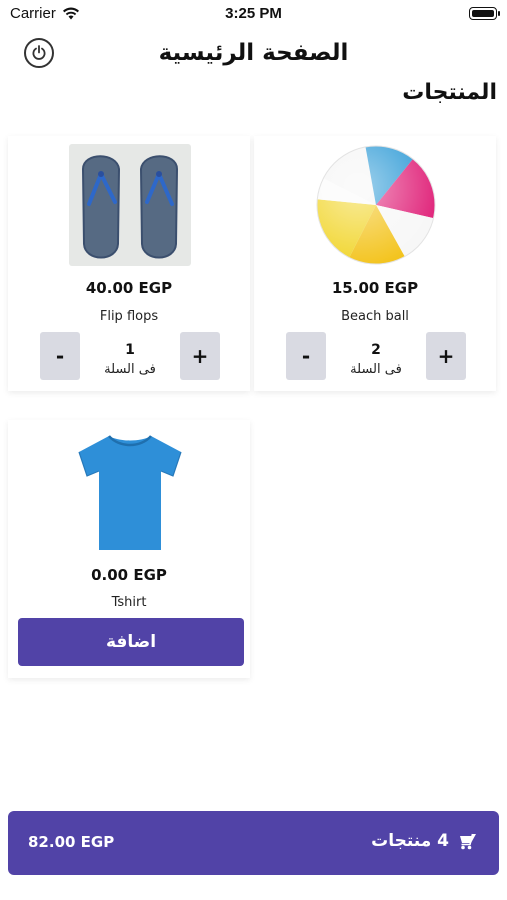 The width and height of the screenshot is (507, 900). I want to click on tshirt-image, so click(130, 489).